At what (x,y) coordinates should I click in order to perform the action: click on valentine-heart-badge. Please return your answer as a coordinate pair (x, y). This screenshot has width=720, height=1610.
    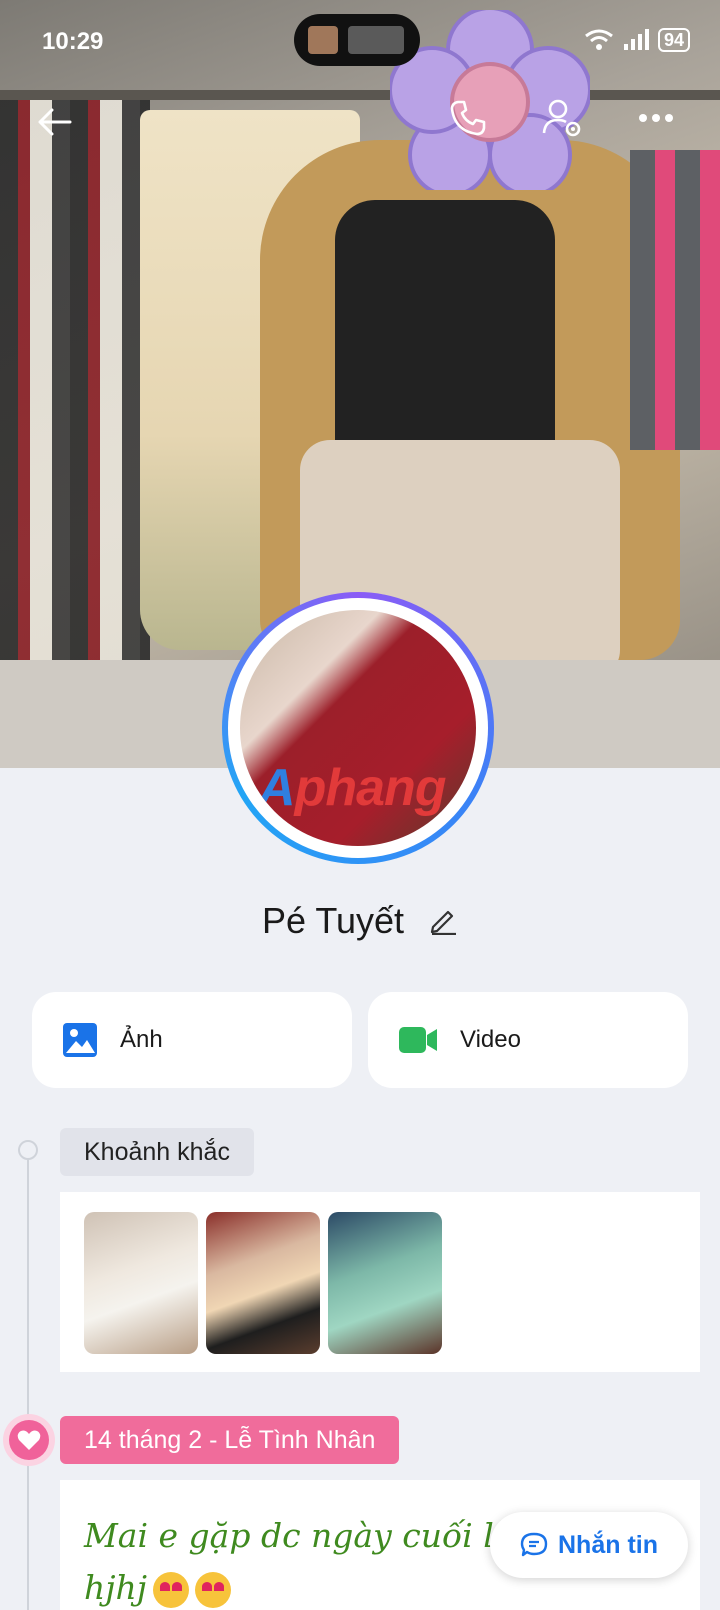
    Looking at the image, I should click on (29, 1440).